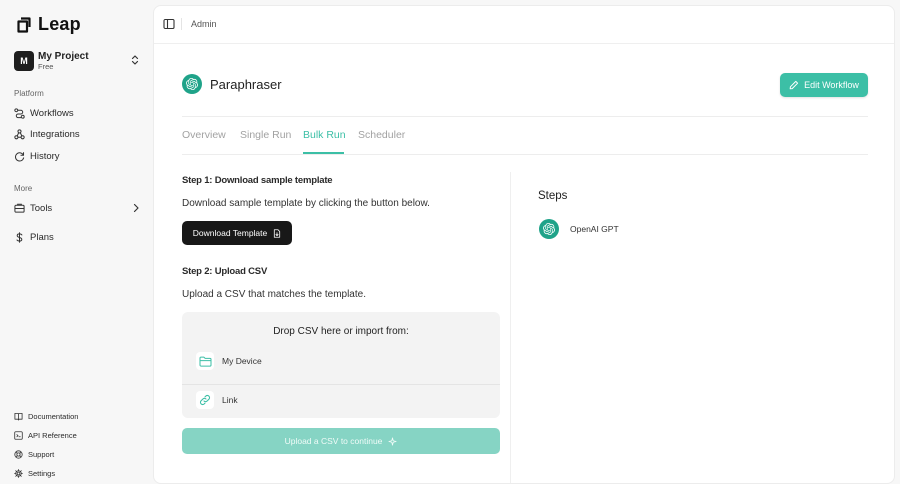 Image resolution: width=900 pixels, height=484 pixels. What do you see at coordinates (52, 435) in the screenshot?
I see `footer-item-label: API Reference` at bounding box center [52, 435].